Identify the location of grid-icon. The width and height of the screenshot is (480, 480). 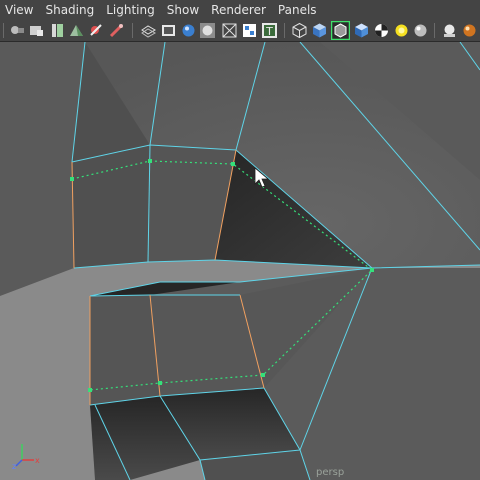
(96, 30).